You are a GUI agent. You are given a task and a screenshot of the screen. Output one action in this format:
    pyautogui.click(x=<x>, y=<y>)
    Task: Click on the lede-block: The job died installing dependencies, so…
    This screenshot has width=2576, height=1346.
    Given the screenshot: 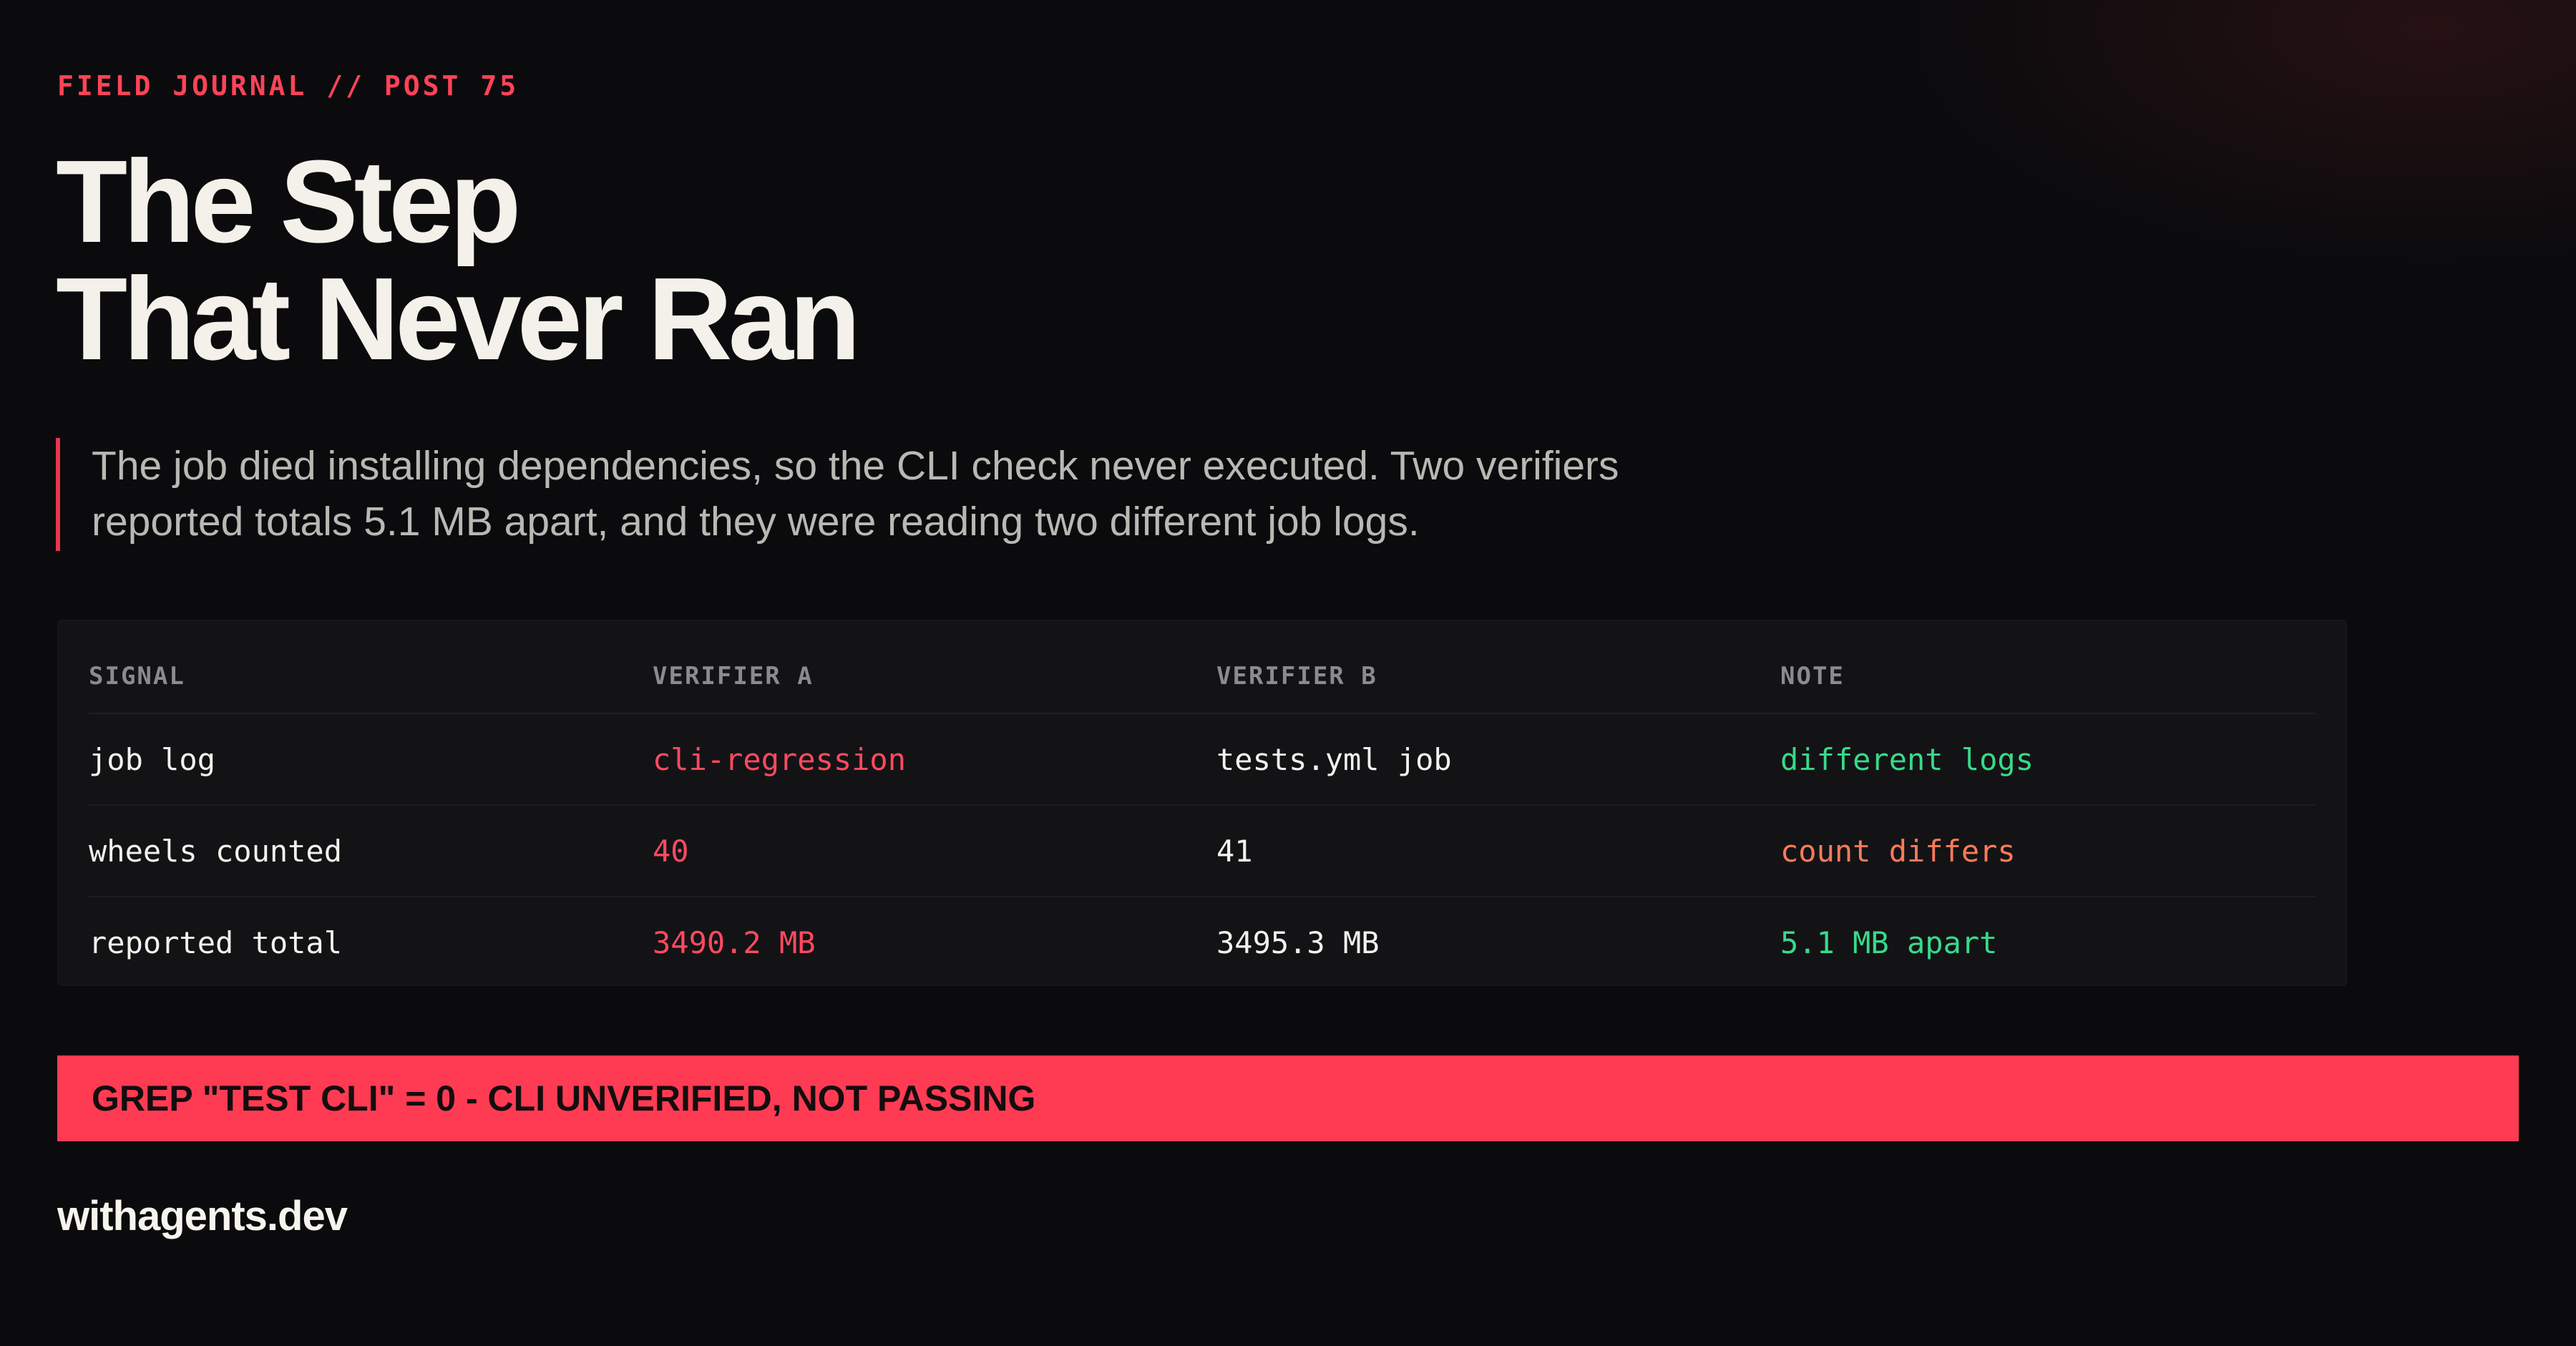 What is the action you would take?
    pyautogui.click(x=916, y=494)
    